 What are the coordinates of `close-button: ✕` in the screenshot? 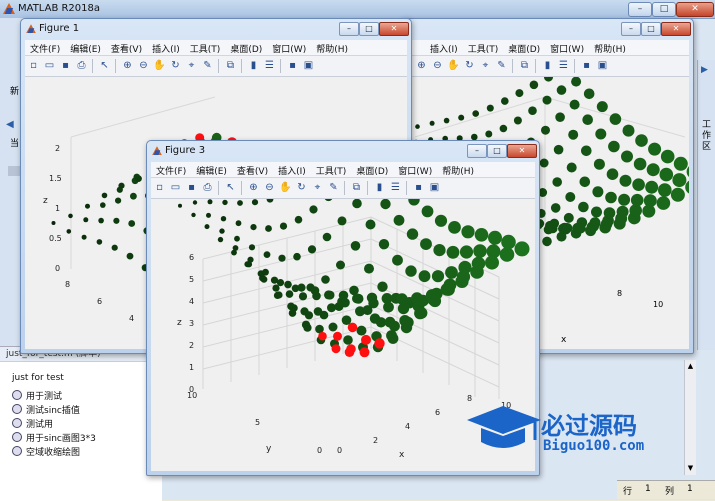 It's located at (695, 9).